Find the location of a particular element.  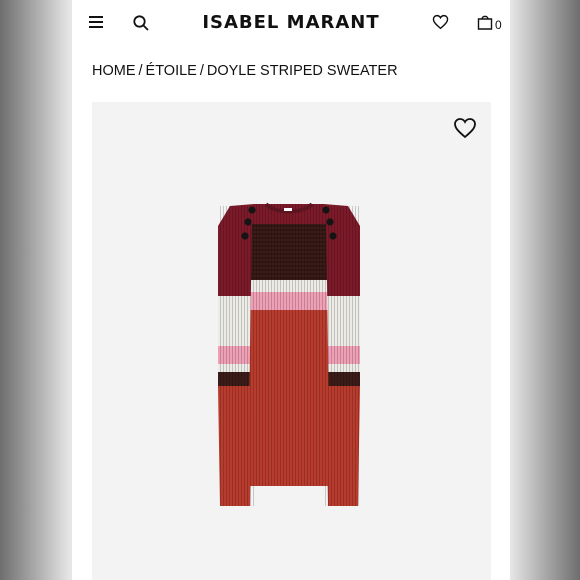

breadcrumb-current-product: DOYLE STRIPED SWEATER is located at coordinates (302, 71).